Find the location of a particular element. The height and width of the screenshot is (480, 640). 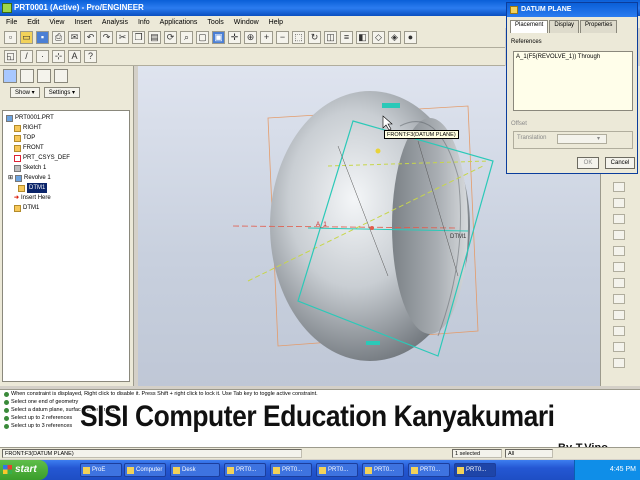

pattern-tool-icon is located at coordinates (619, 331).